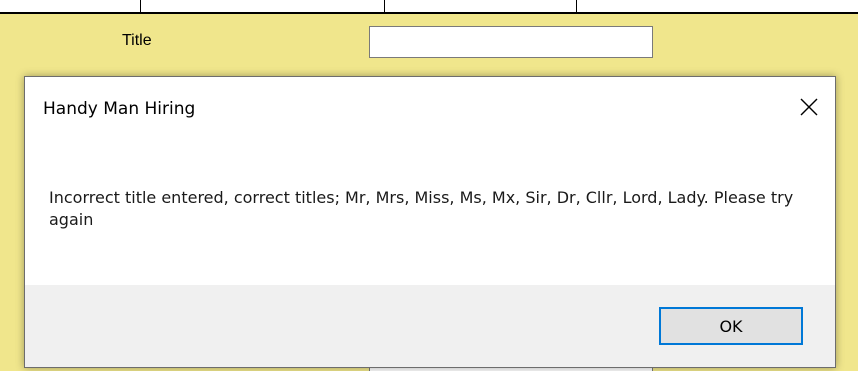 This screenshot has width=858, height=371. Describe the element at coordinates (137, 40) in the screenshot. I see `title-label: Title` at that location.